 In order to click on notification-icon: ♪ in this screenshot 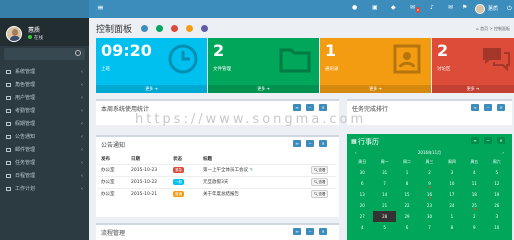, I will do `click(432, 8)`.